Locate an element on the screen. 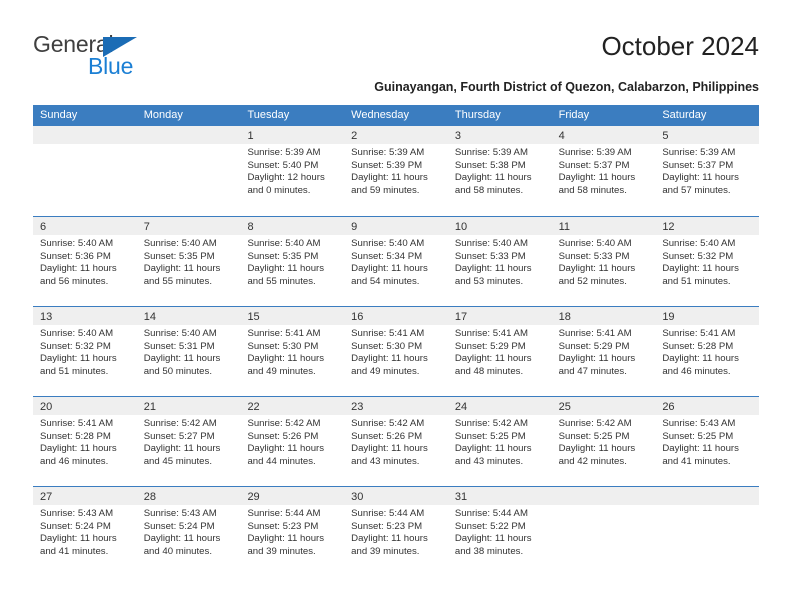 This screenshot has width=792, height=612. day-detail-line: Sunset: 5:25 PM is located at coordinates (594, 436).